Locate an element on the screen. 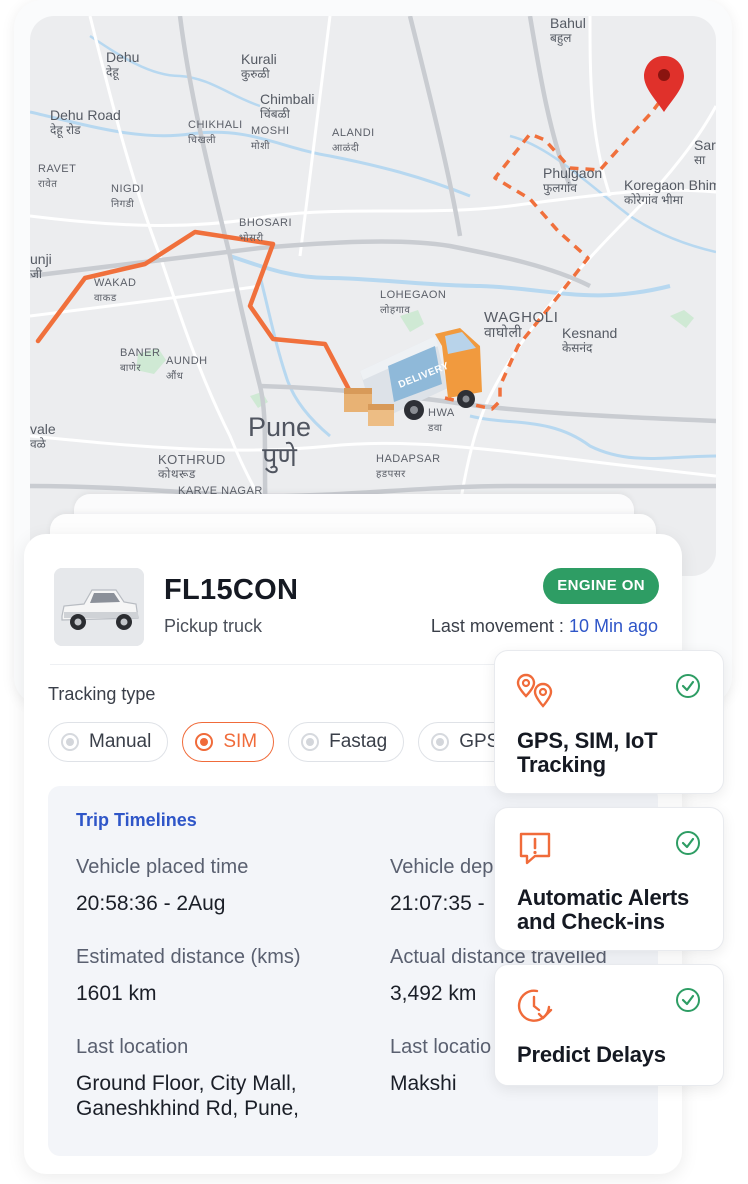 The image size is (748, 1184). place-local-name: कोरेगांव भीमा is located at coordinates (653, 200).